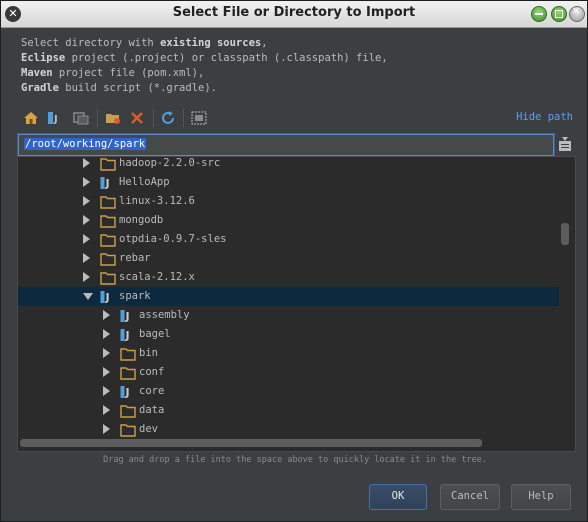 The width and height of the screenshot is (588, 522). What do you see at coordinates (539, 14) in the screenshot?
I see `minimize-button` at bounding box center [539, 14].